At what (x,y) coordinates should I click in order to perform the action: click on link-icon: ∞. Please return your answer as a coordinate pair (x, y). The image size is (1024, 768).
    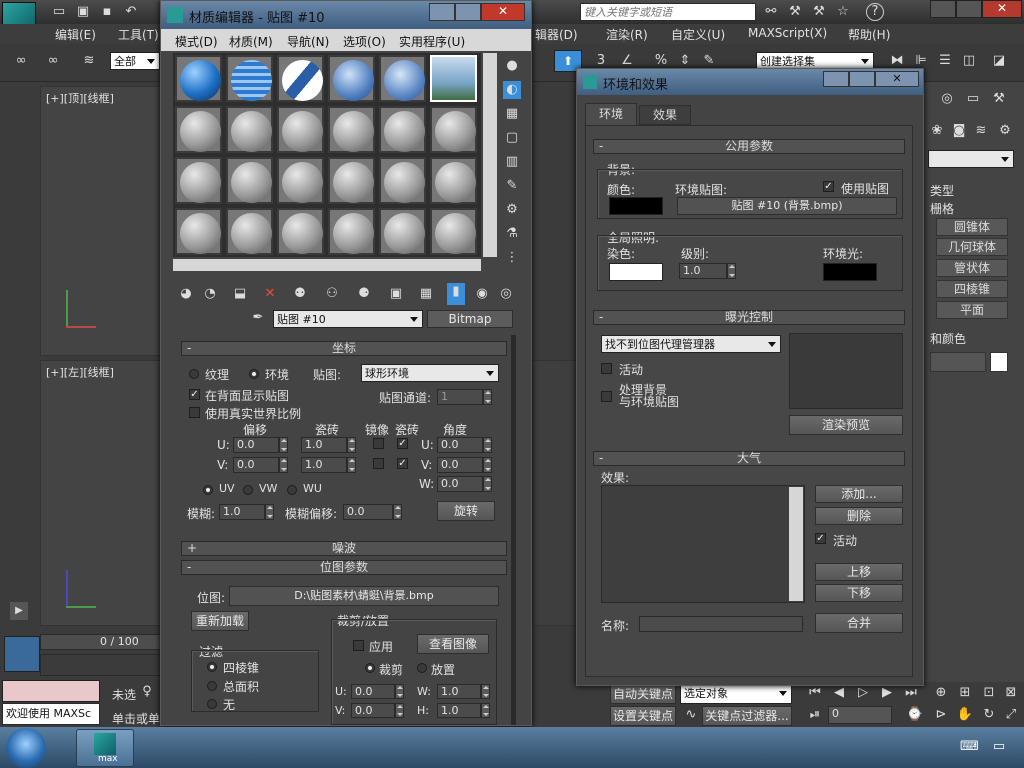
    Looking at the image, I should click on (21, 61).